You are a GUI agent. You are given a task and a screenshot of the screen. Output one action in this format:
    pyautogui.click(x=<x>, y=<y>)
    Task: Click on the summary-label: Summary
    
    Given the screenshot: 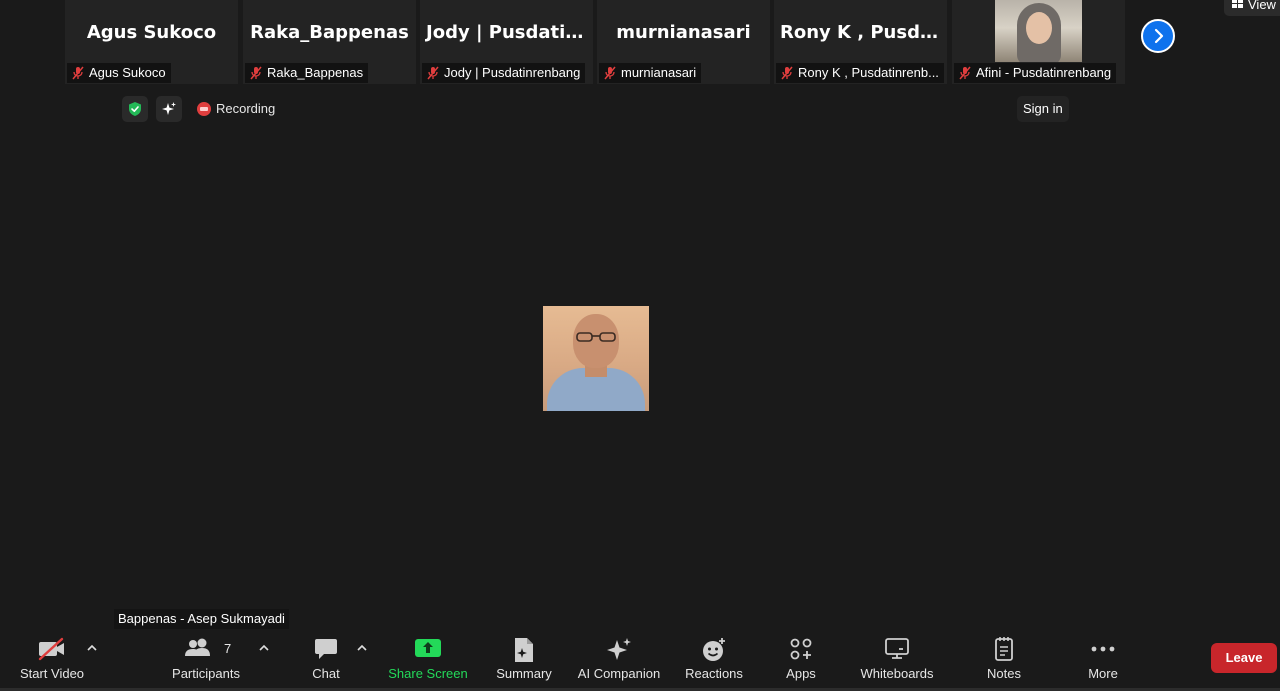 What is the action you would take?
    pyautogui.click(x=524, y=673)
    